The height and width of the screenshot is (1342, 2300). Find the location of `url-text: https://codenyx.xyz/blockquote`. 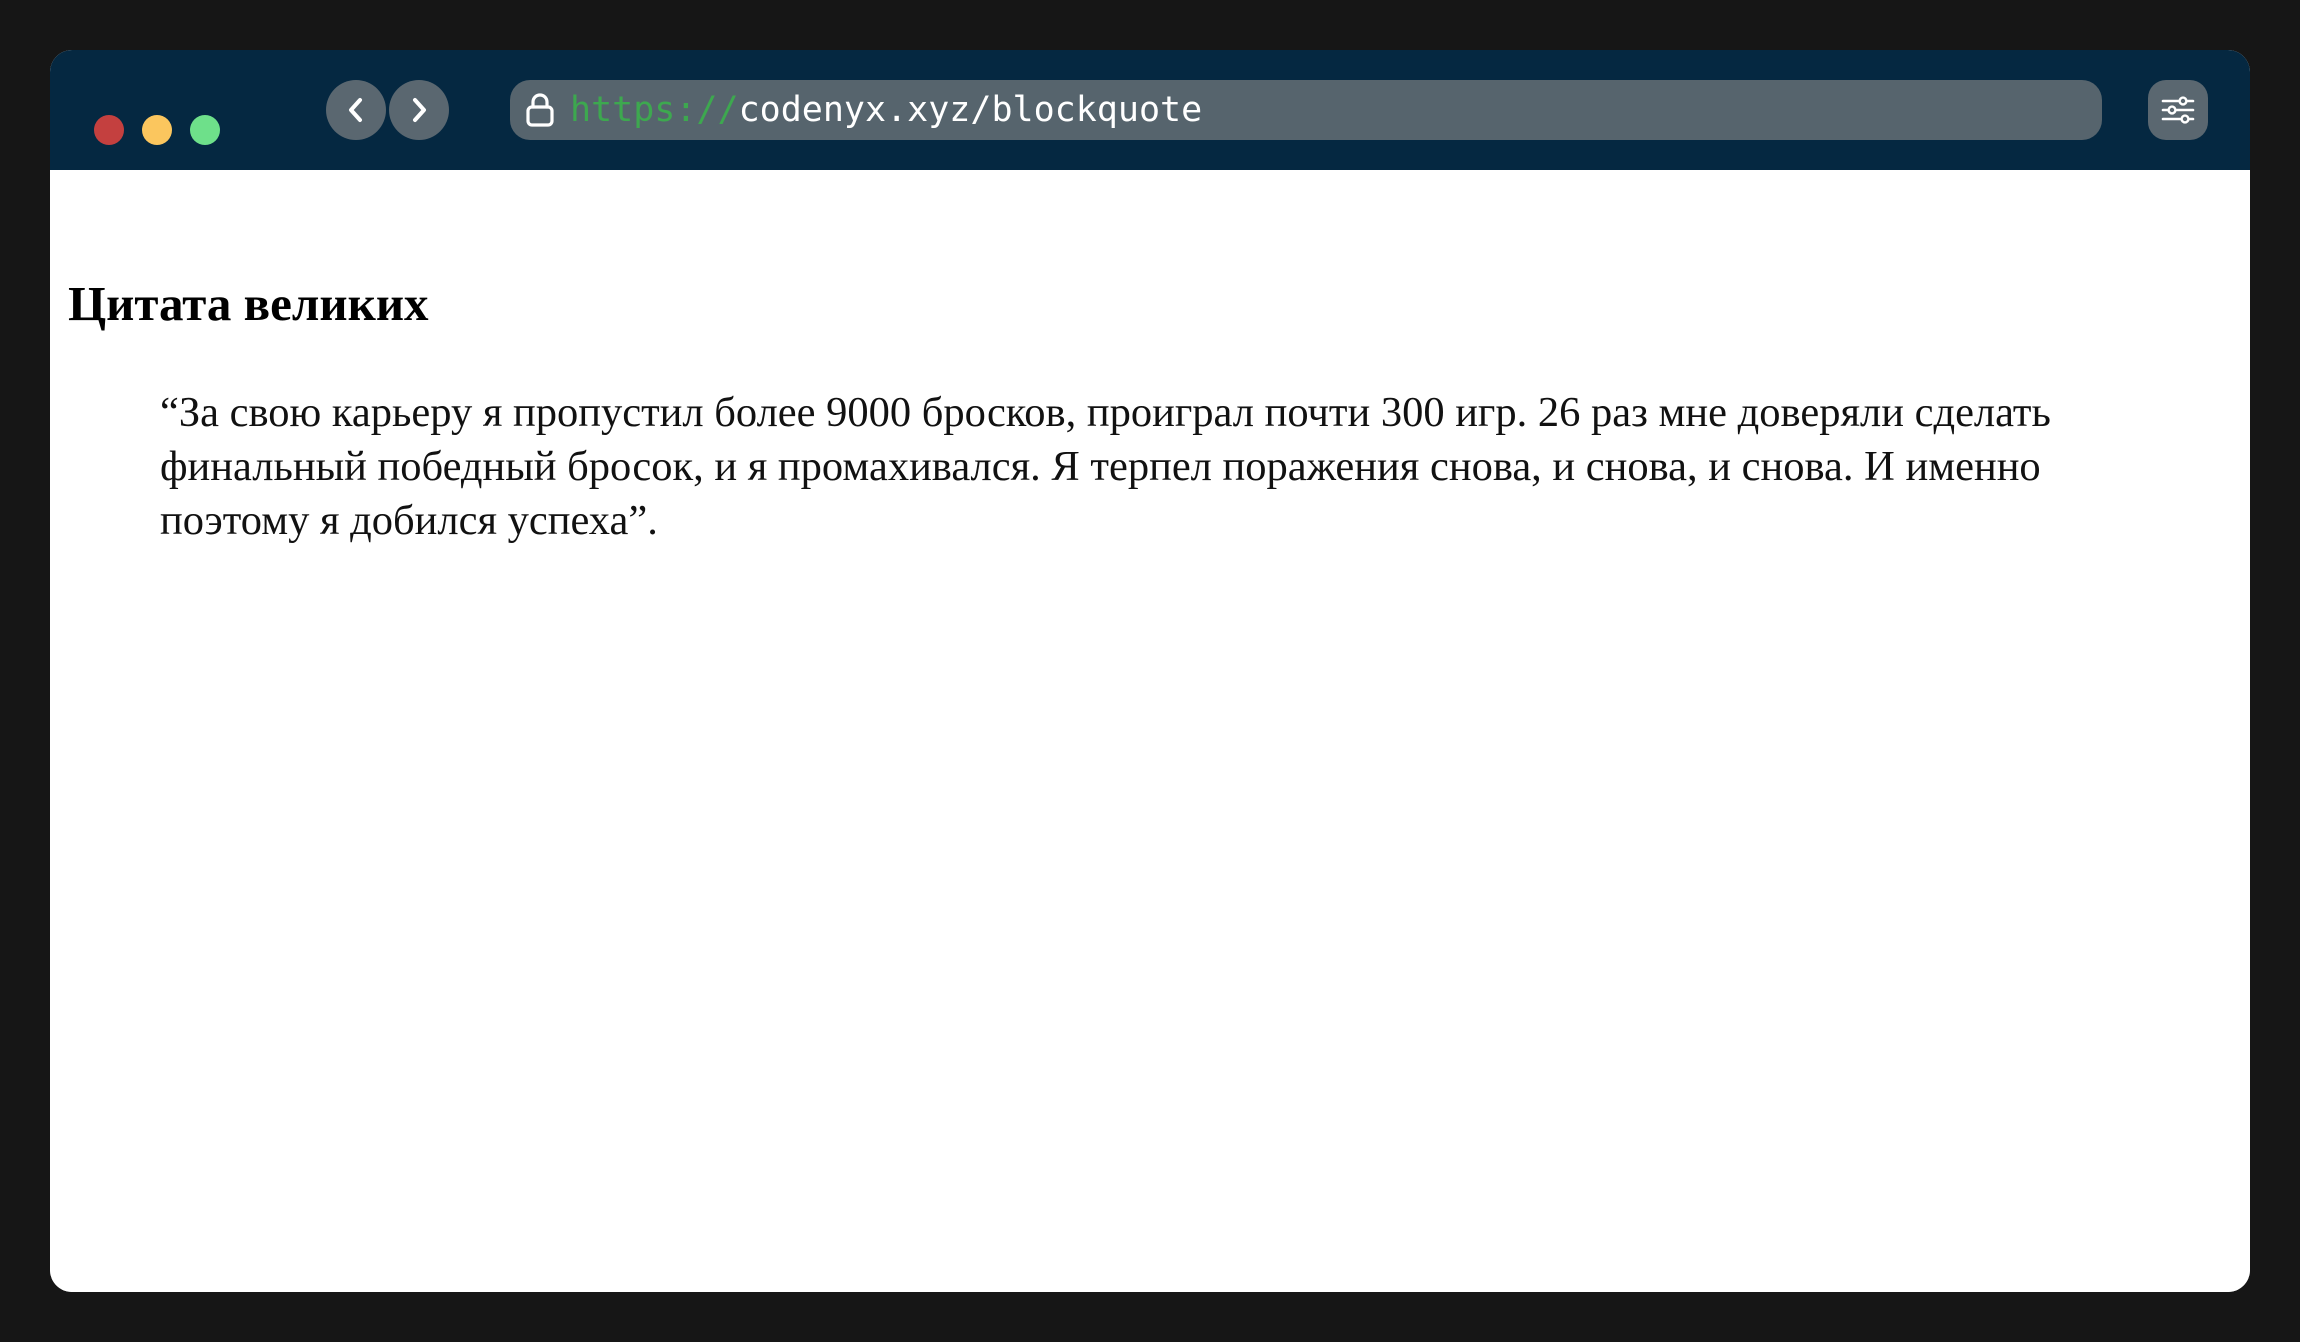

url-text: https://codenyx.xyz/blockquote is located at coordinates (886, 110).